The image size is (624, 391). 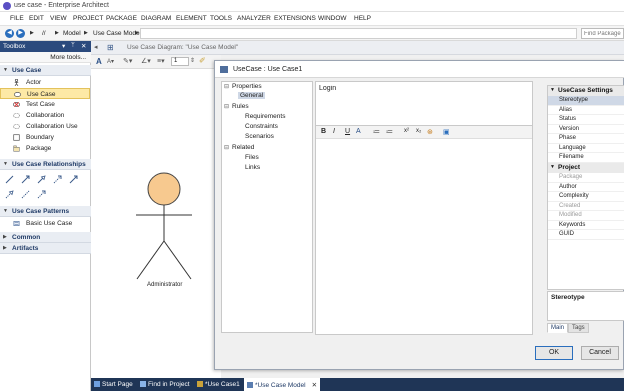 What do you see at coordinates (113, 384) in the screenshot?
I see `tab-start-page: Start Page` at bounding box center [113, 384].